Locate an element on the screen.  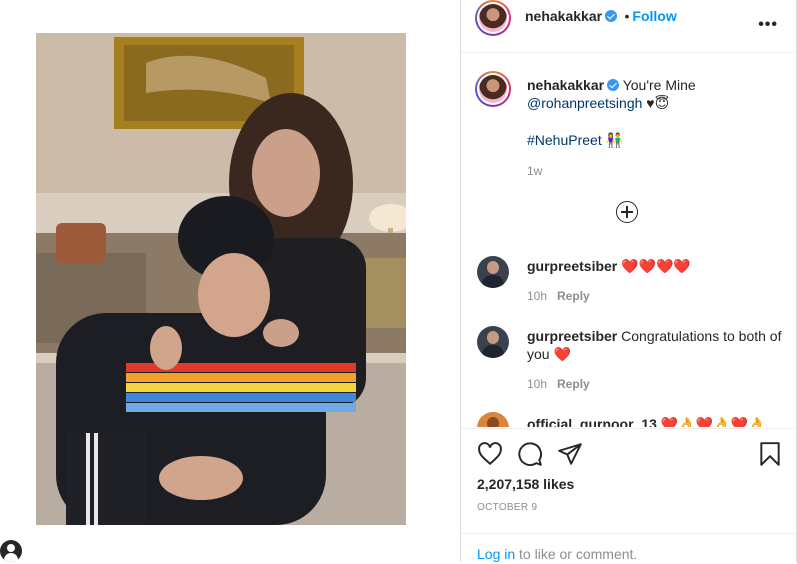
user-icon is located at coordinates (11, 551).